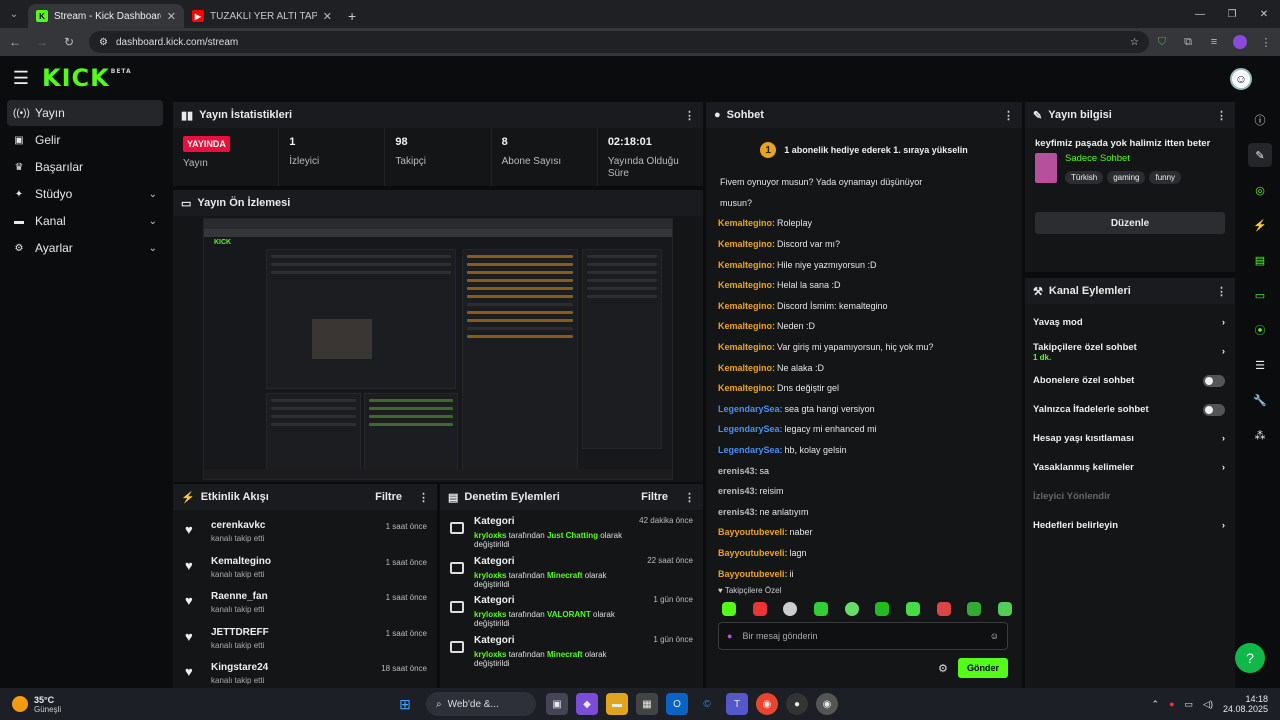  I want to click on bookmark-star-icon: ☆, so click(1134, 42).